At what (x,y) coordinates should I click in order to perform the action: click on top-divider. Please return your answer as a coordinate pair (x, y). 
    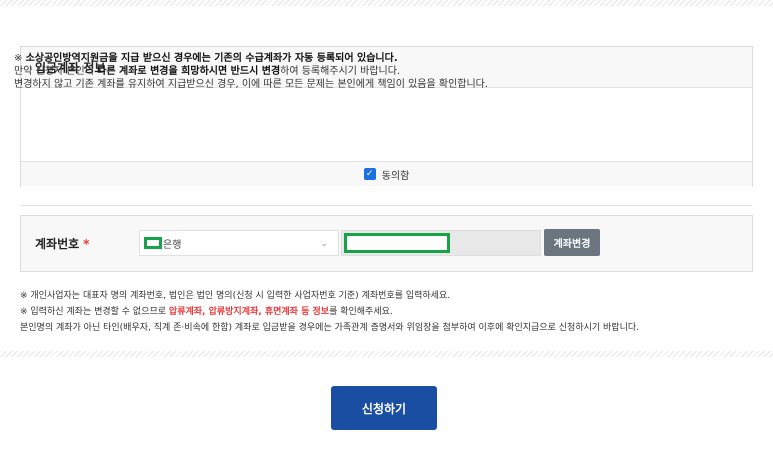
    Looking at the image, I should click on (386, 3).